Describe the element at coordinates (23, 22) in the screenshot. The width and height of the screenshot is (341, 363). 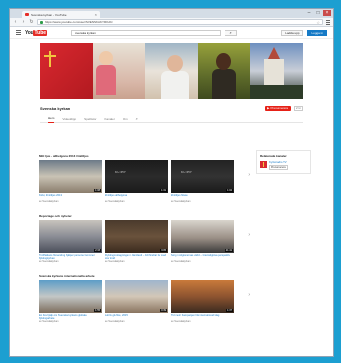
I see `forward-arrow-icon: ›` at that location.